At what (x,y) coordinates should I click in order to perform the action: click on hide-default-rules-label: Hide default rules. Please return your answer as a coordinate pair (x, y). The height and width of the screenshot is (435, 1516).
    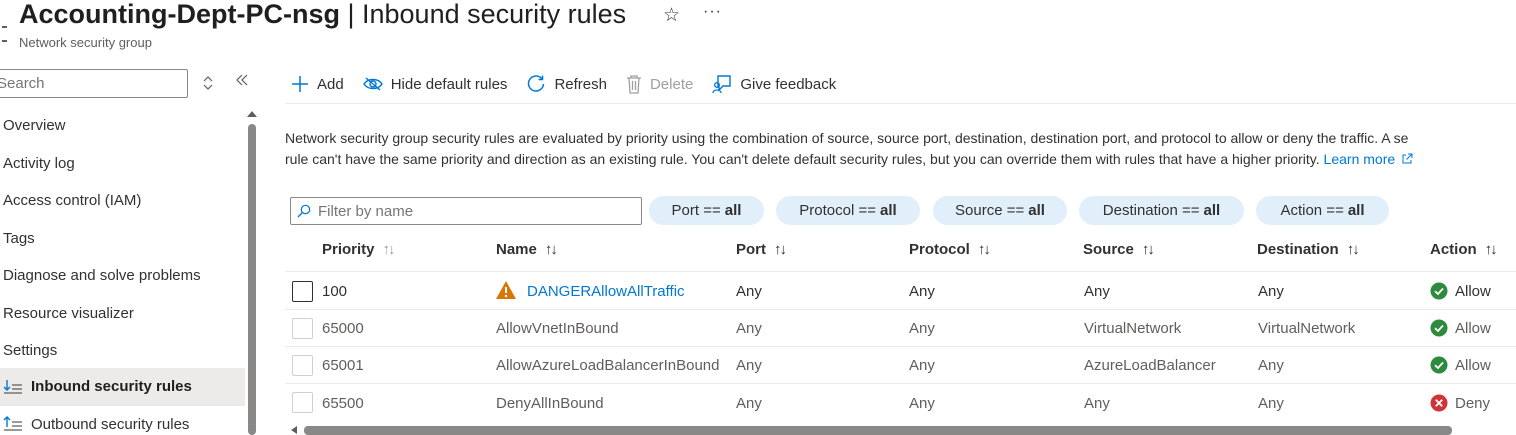
    Looking at the image, I should click on (449, 84).